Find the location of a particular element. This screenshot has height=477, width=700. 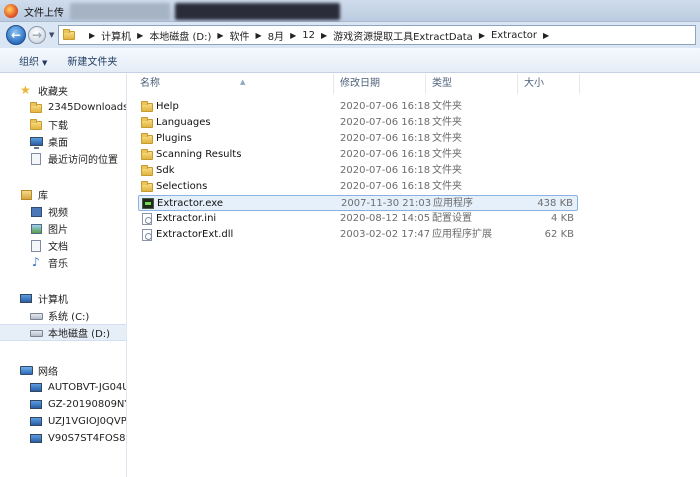

breadcrumb-item: 12 is located at coordinates (308, 35).